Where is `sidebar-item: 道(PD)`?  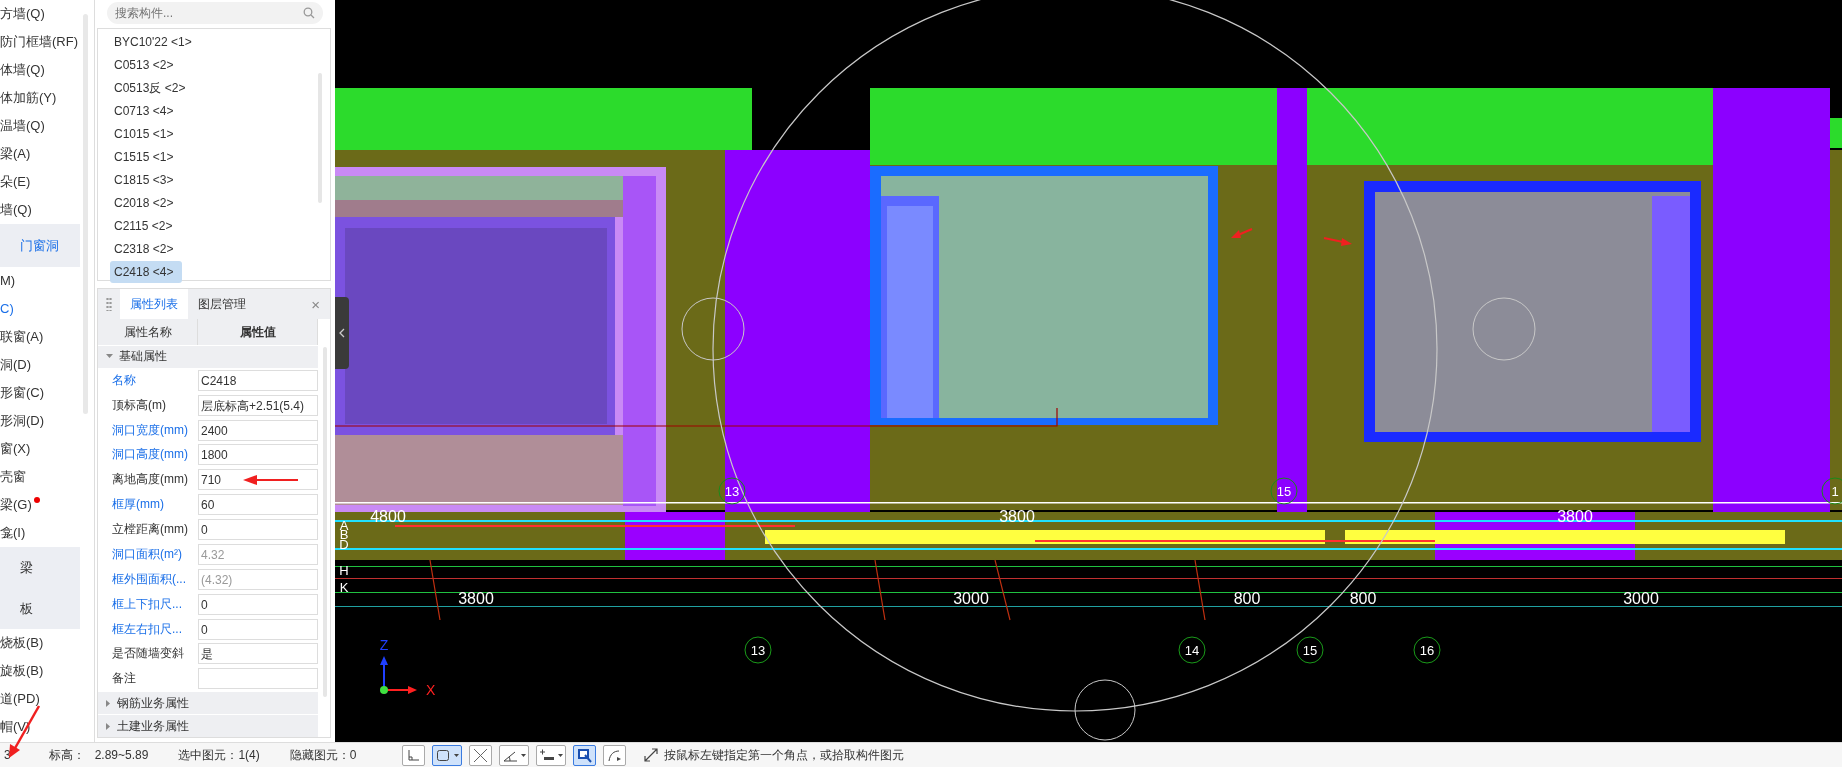 sidebar-item: 道(PD) is located at coordinates (20, 699).